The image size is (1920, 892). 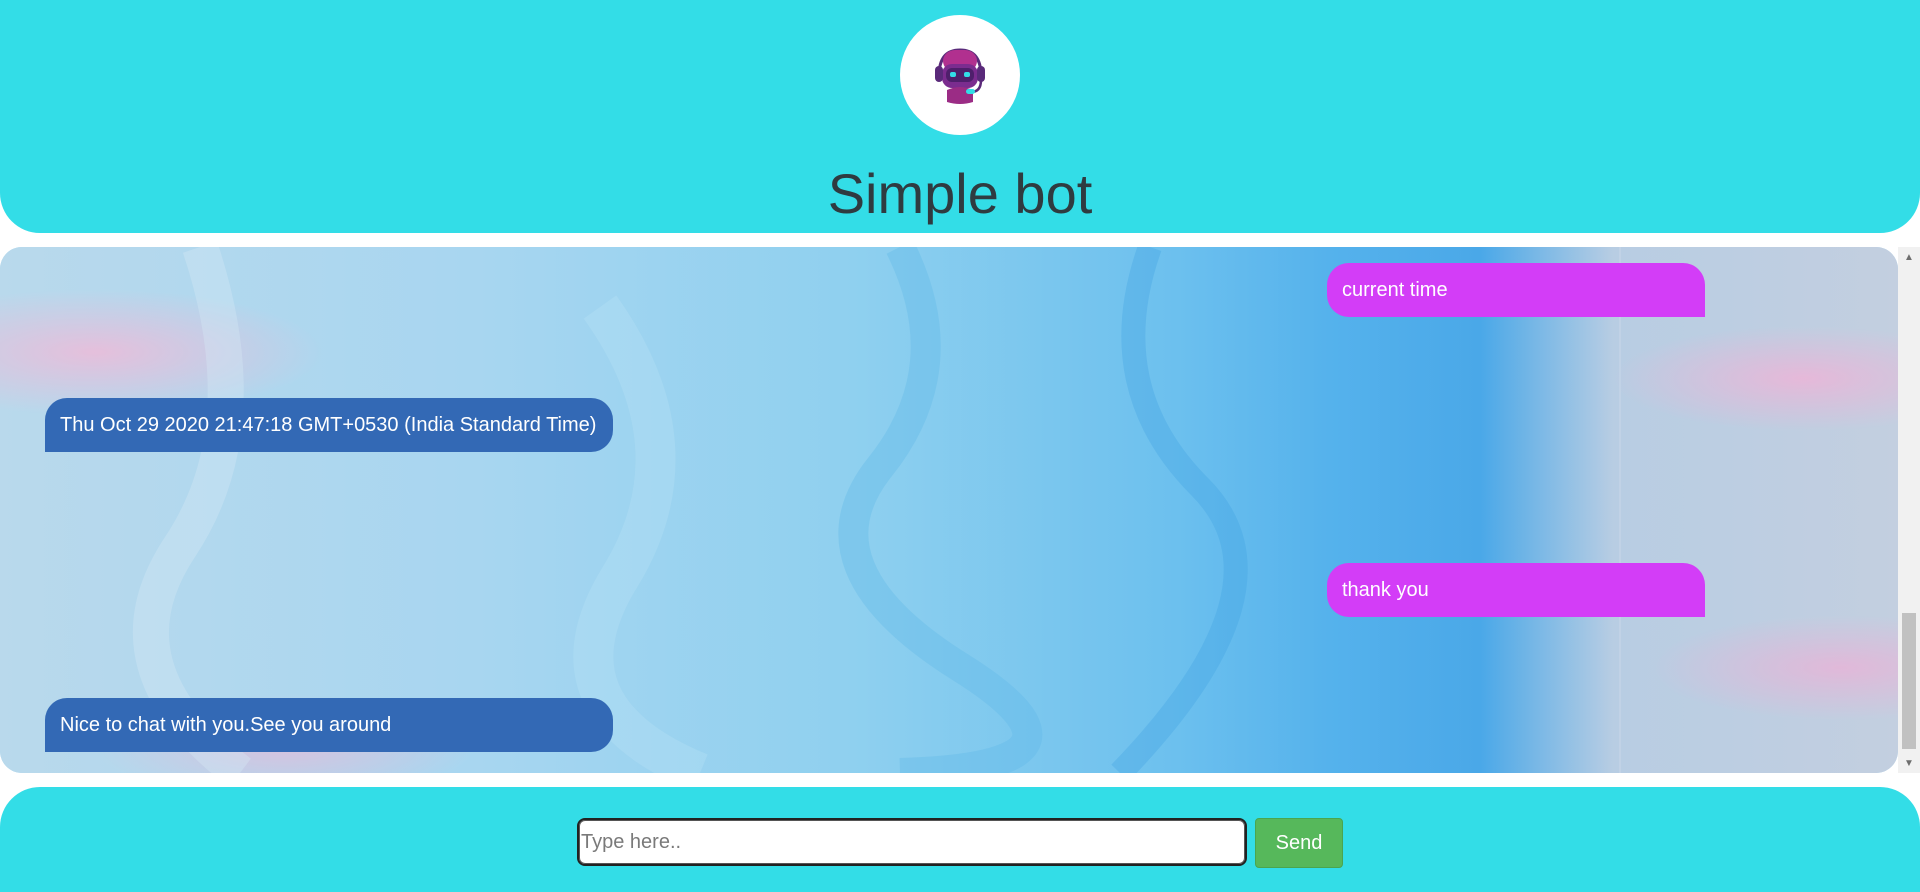 What do you see at coordinates (1909, 257) in the screenshot?
I see `scroll-up-arrow-icon: ▲` at bounding box center [1909, 257].